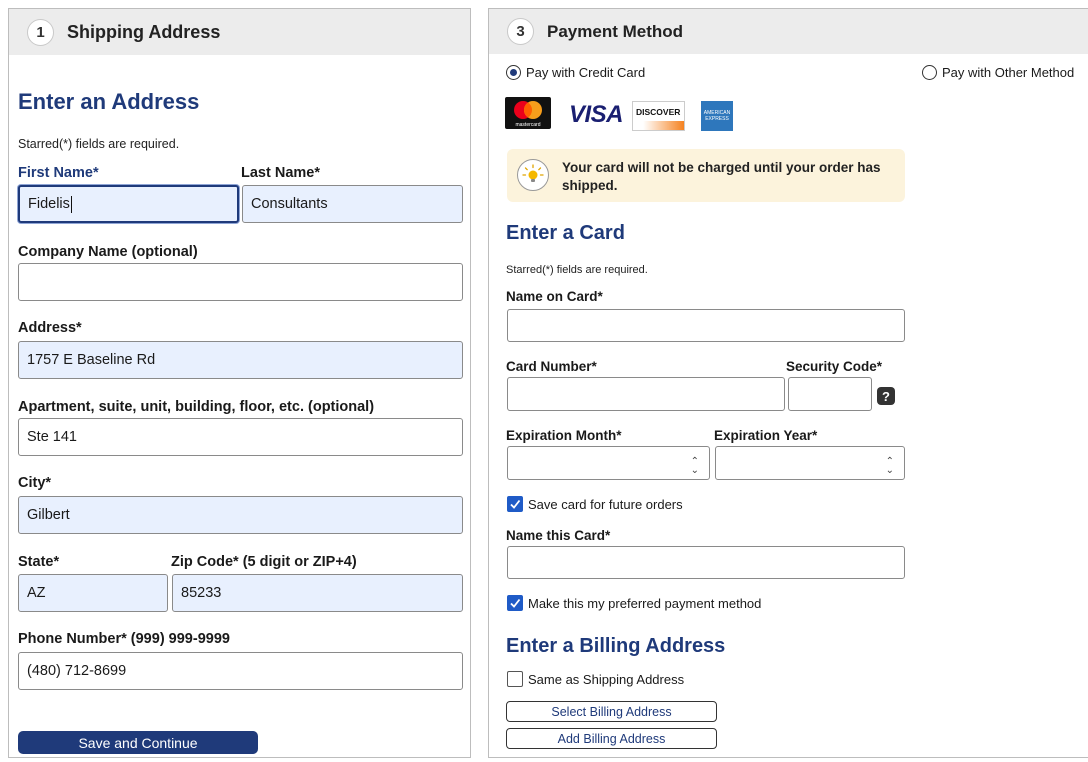  I want to click on preferred-payment-checkbox, so click(515, 603).